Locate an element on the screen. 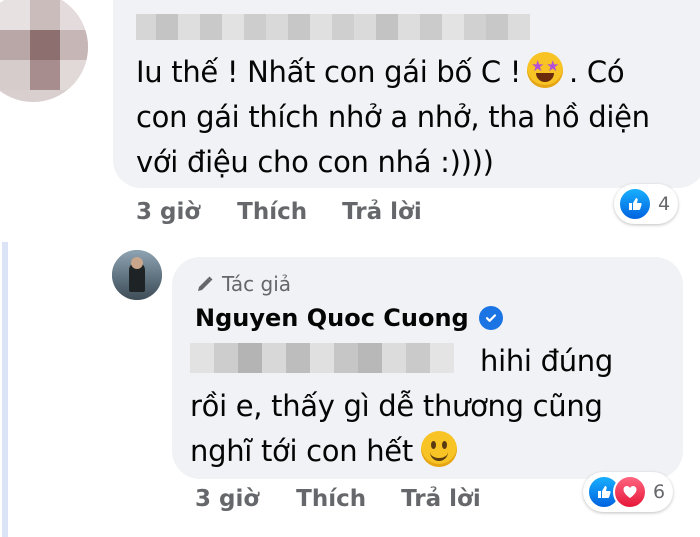  reaction-summary: 6 is located at coordinates (628, 492).